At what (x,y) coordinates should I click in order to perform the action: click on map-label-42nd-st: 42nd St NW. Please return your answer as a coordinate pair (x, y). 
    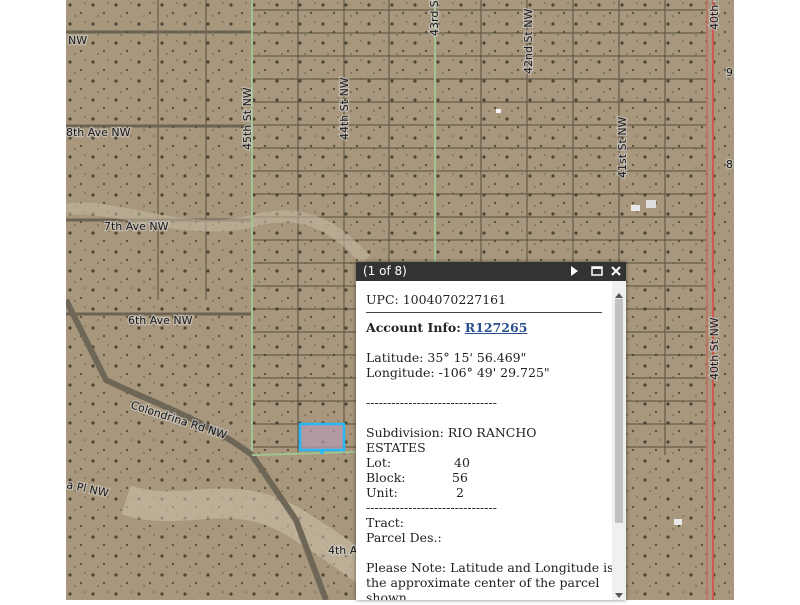
    Looking at the image, I should click on (528, 41).